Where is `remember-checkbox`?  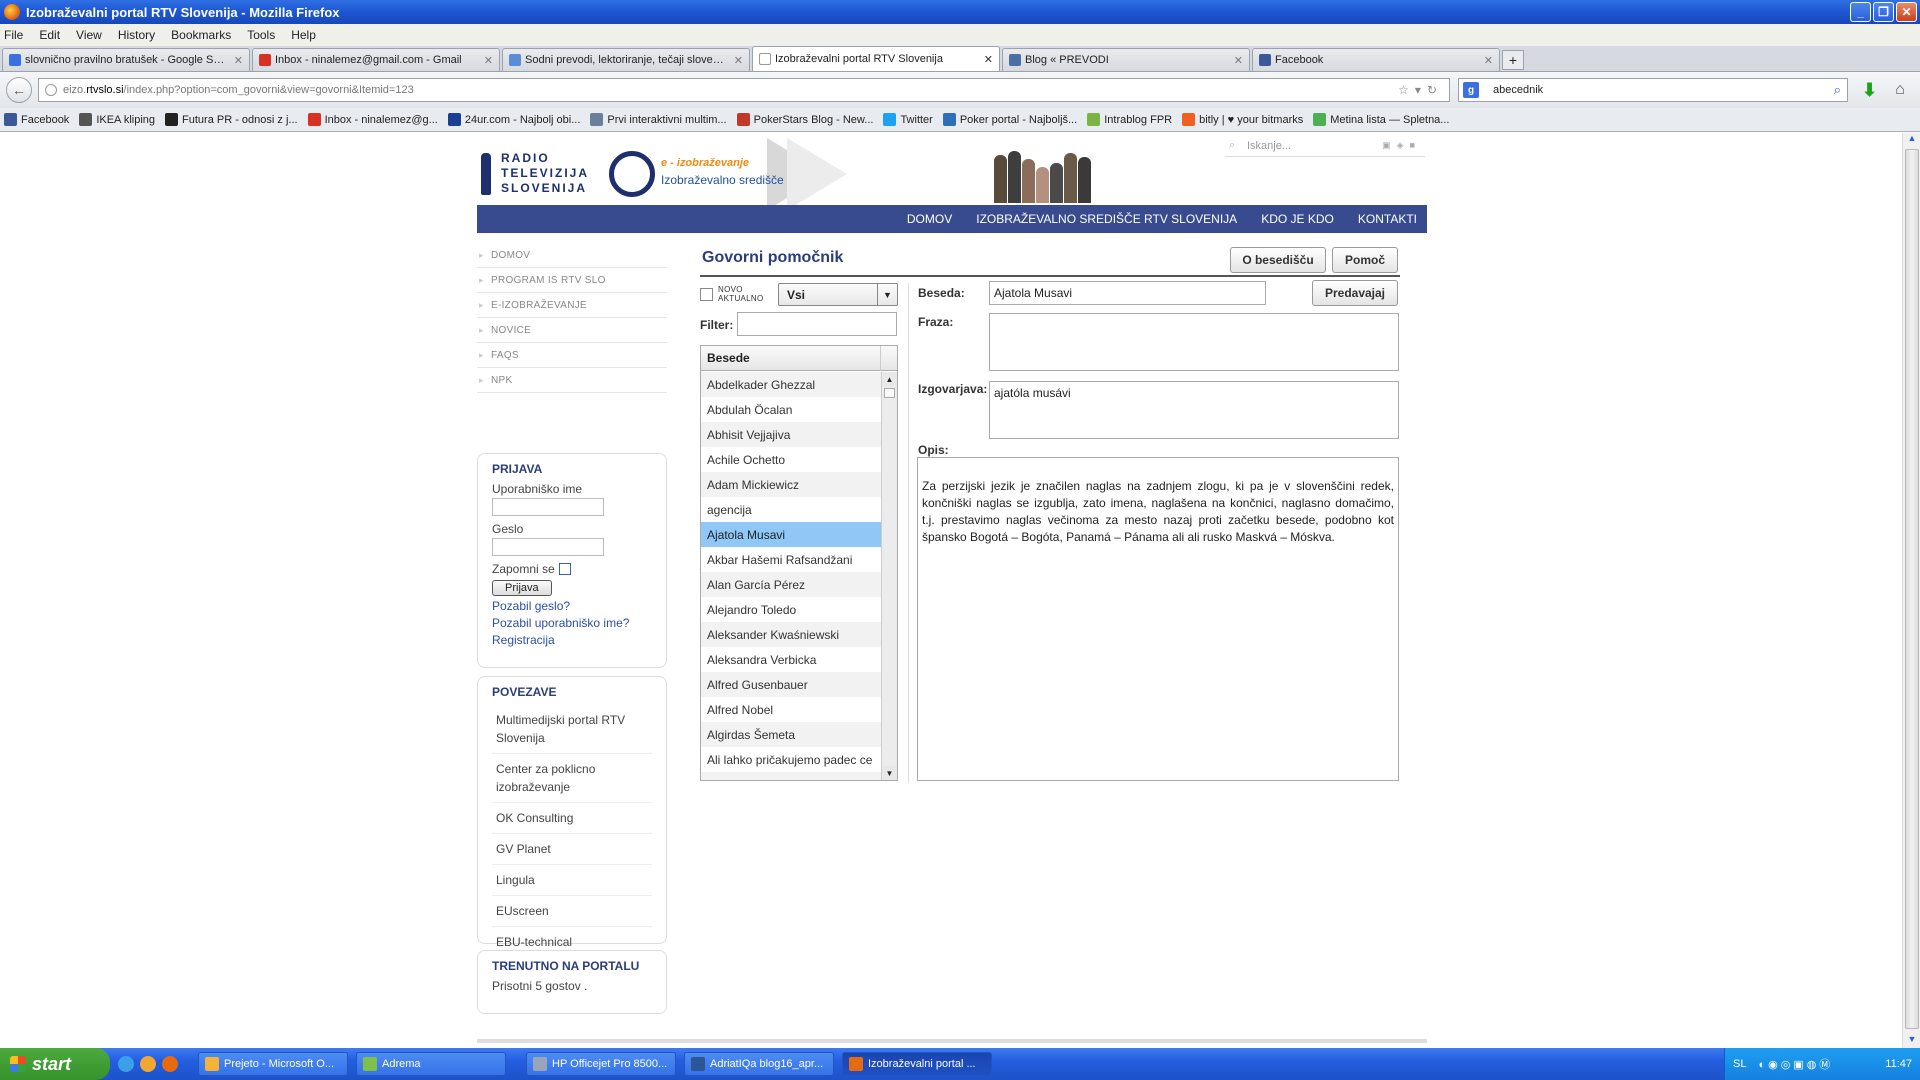
remember-checkbox is located at coordinates (564, 569).